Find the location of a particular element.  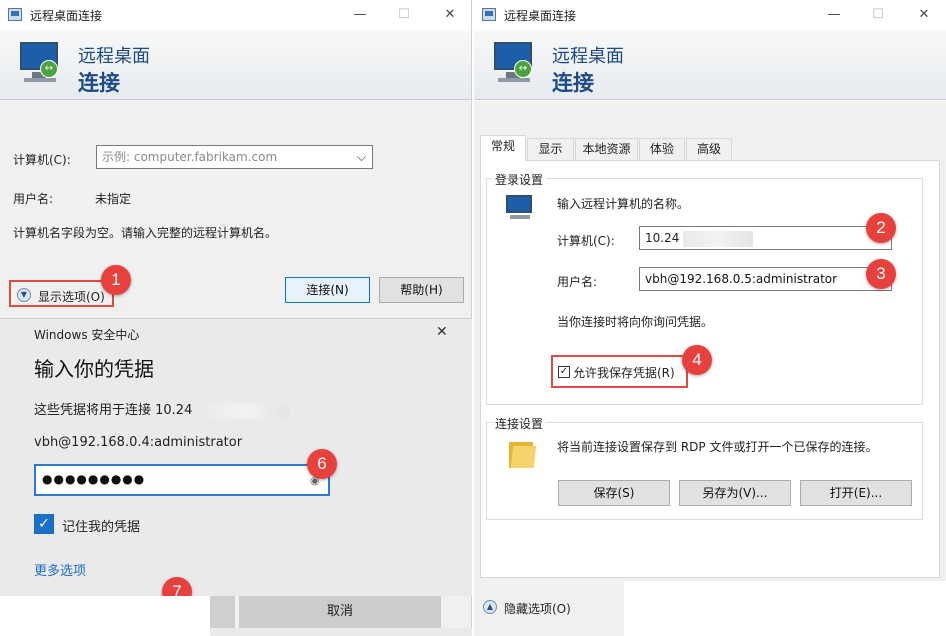

conn-desc: 将当前连接设置保存到 RDP 文件或打开一个已保存的连接。 is located at coordinates (717, 447).